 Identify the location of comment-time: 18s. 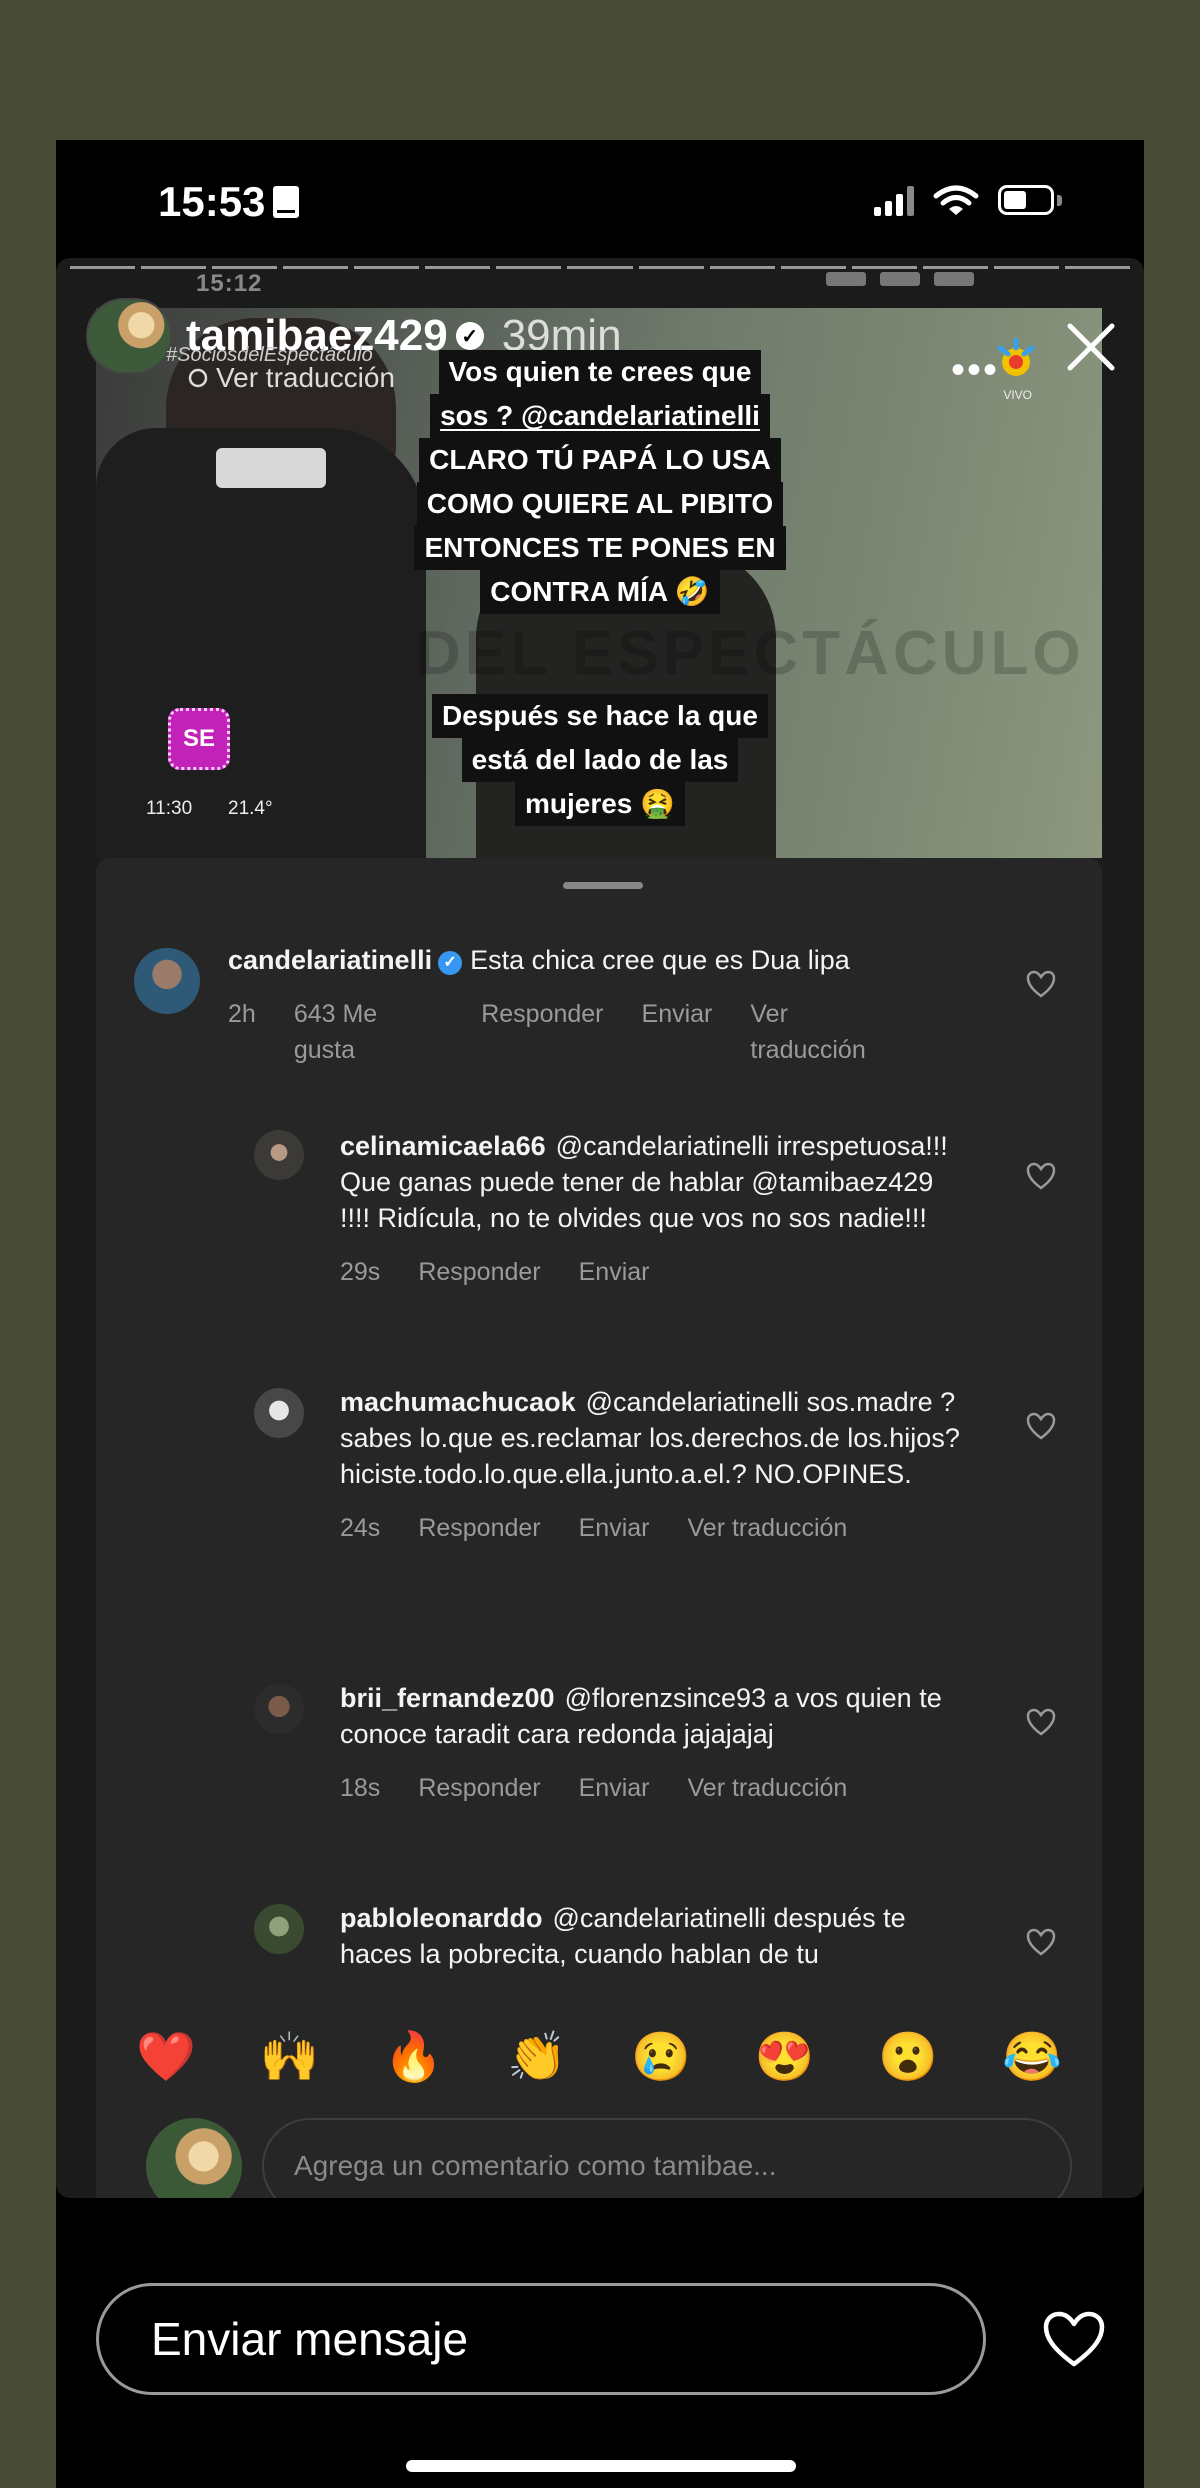
(360, 1788).